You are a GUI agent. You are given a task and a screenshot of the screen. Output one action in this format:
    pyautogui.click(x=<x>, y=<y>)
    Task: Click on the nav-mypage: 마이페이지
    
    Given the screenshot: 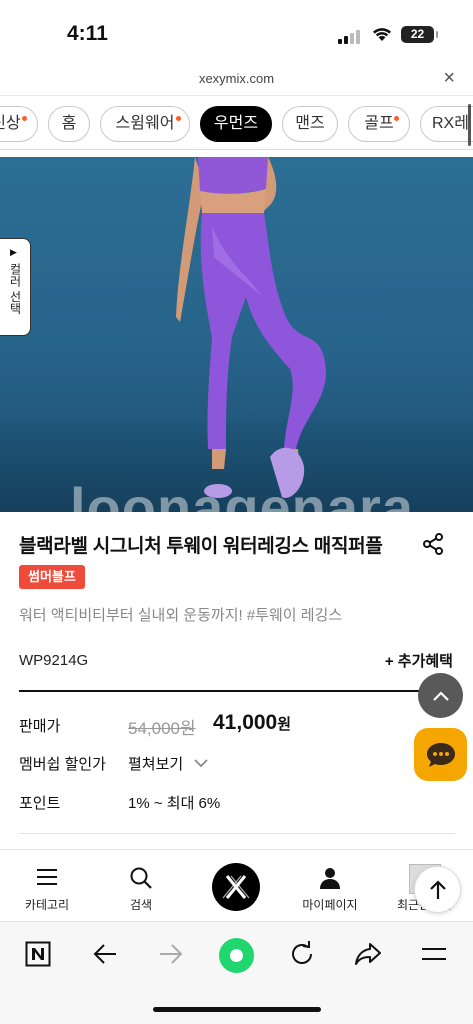 What is the action you would take?
    pyautogui.click(x=330, y=886)
    